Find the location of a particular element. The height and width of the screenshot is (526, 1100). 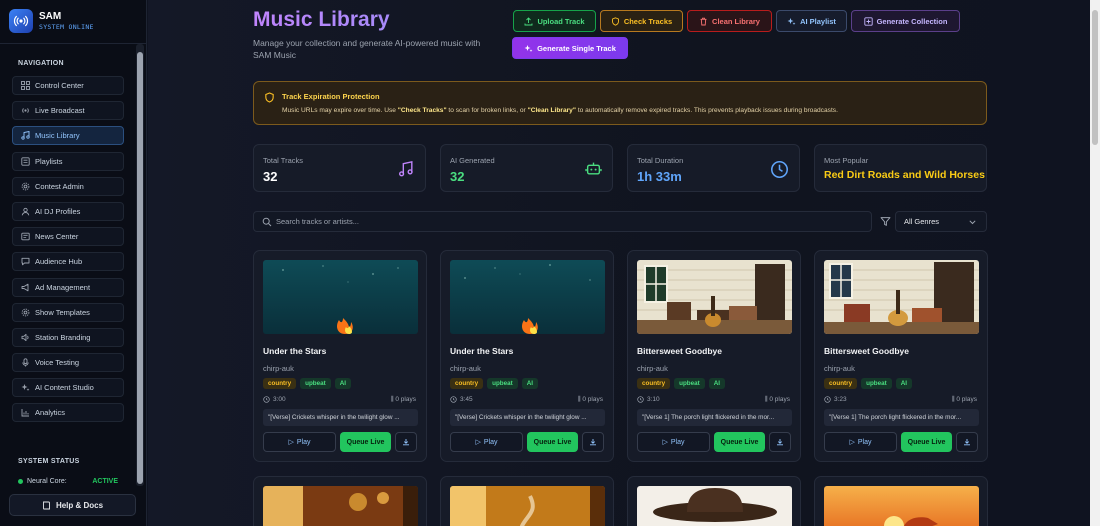

system-status-value: ACTIVE is located at coordinates (105, 481).